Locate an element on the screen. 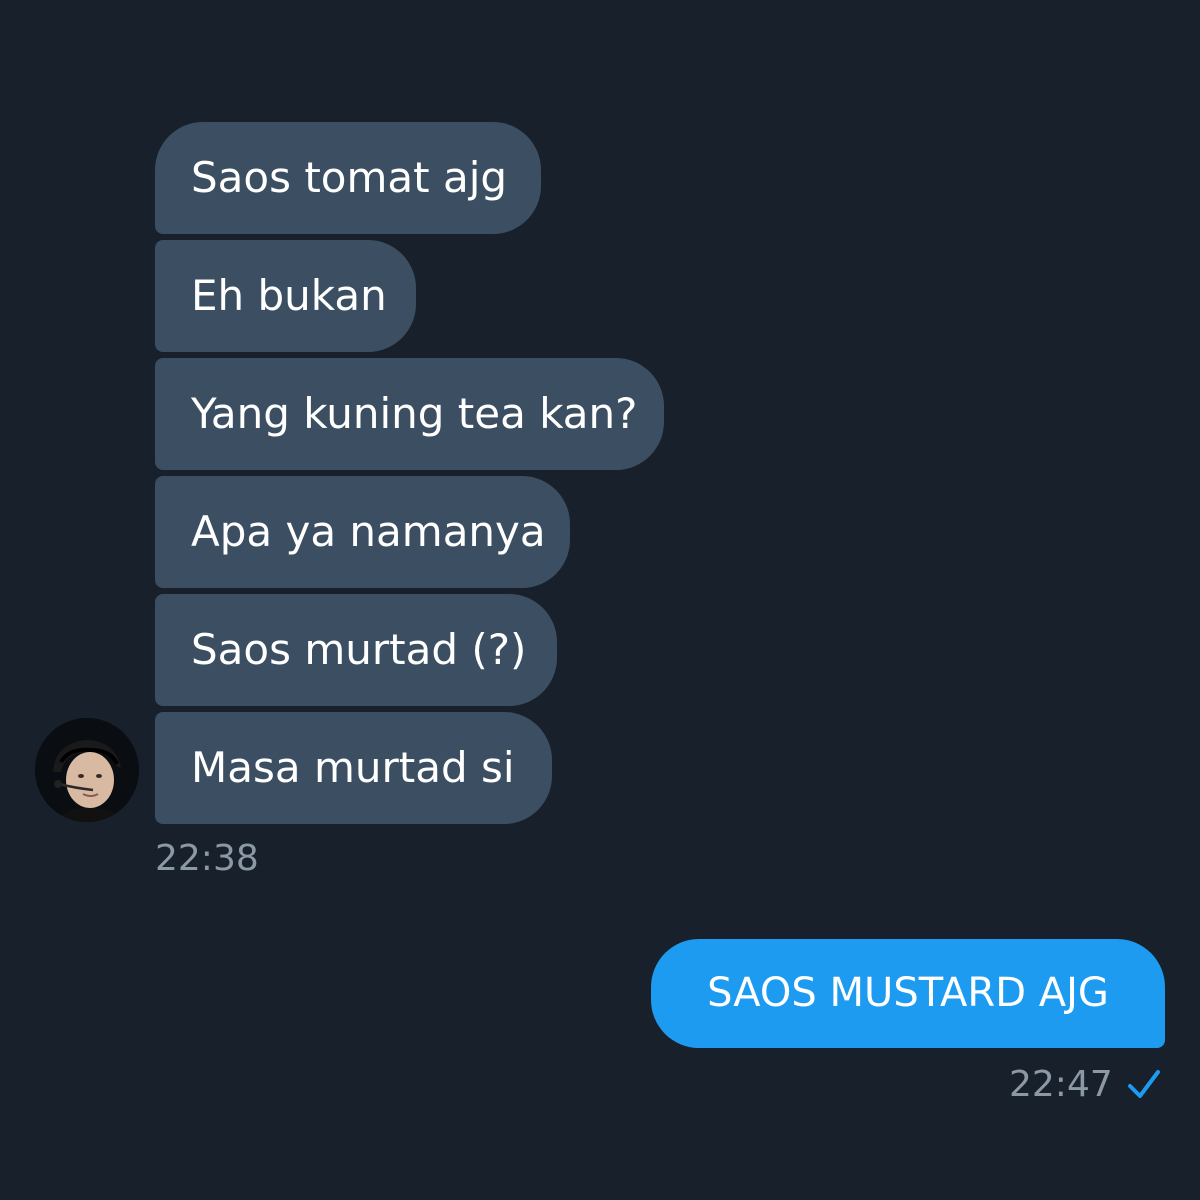 The width and height of the screenshot is (1200, 1200). incoming-message-bubble: Saos tomat ajg is located at coordinates (348, 178).